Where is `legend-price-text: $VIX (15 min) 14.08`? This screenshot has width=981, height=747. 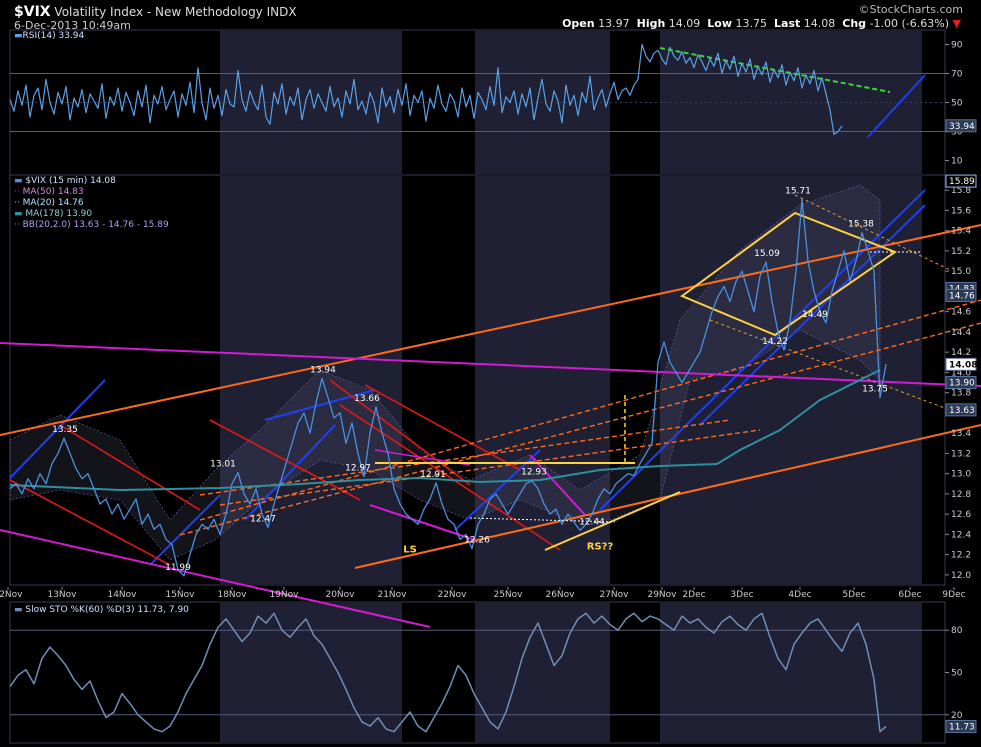 legend-price-text: $VIX (15 min) 14.08 is located at coordinates (70, 181).